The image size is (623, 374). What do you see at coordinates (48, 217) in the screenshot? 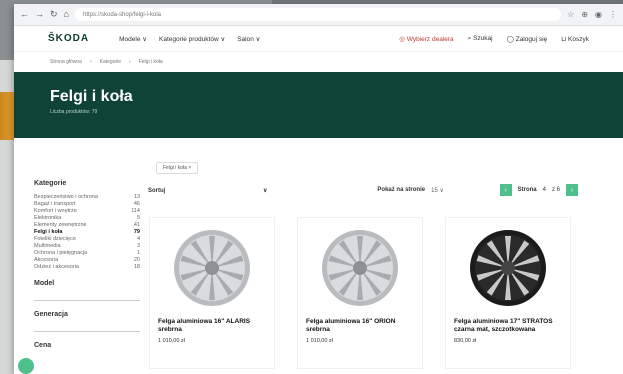
I see `category-label: Elektronika` at bounding box center [48, 217].